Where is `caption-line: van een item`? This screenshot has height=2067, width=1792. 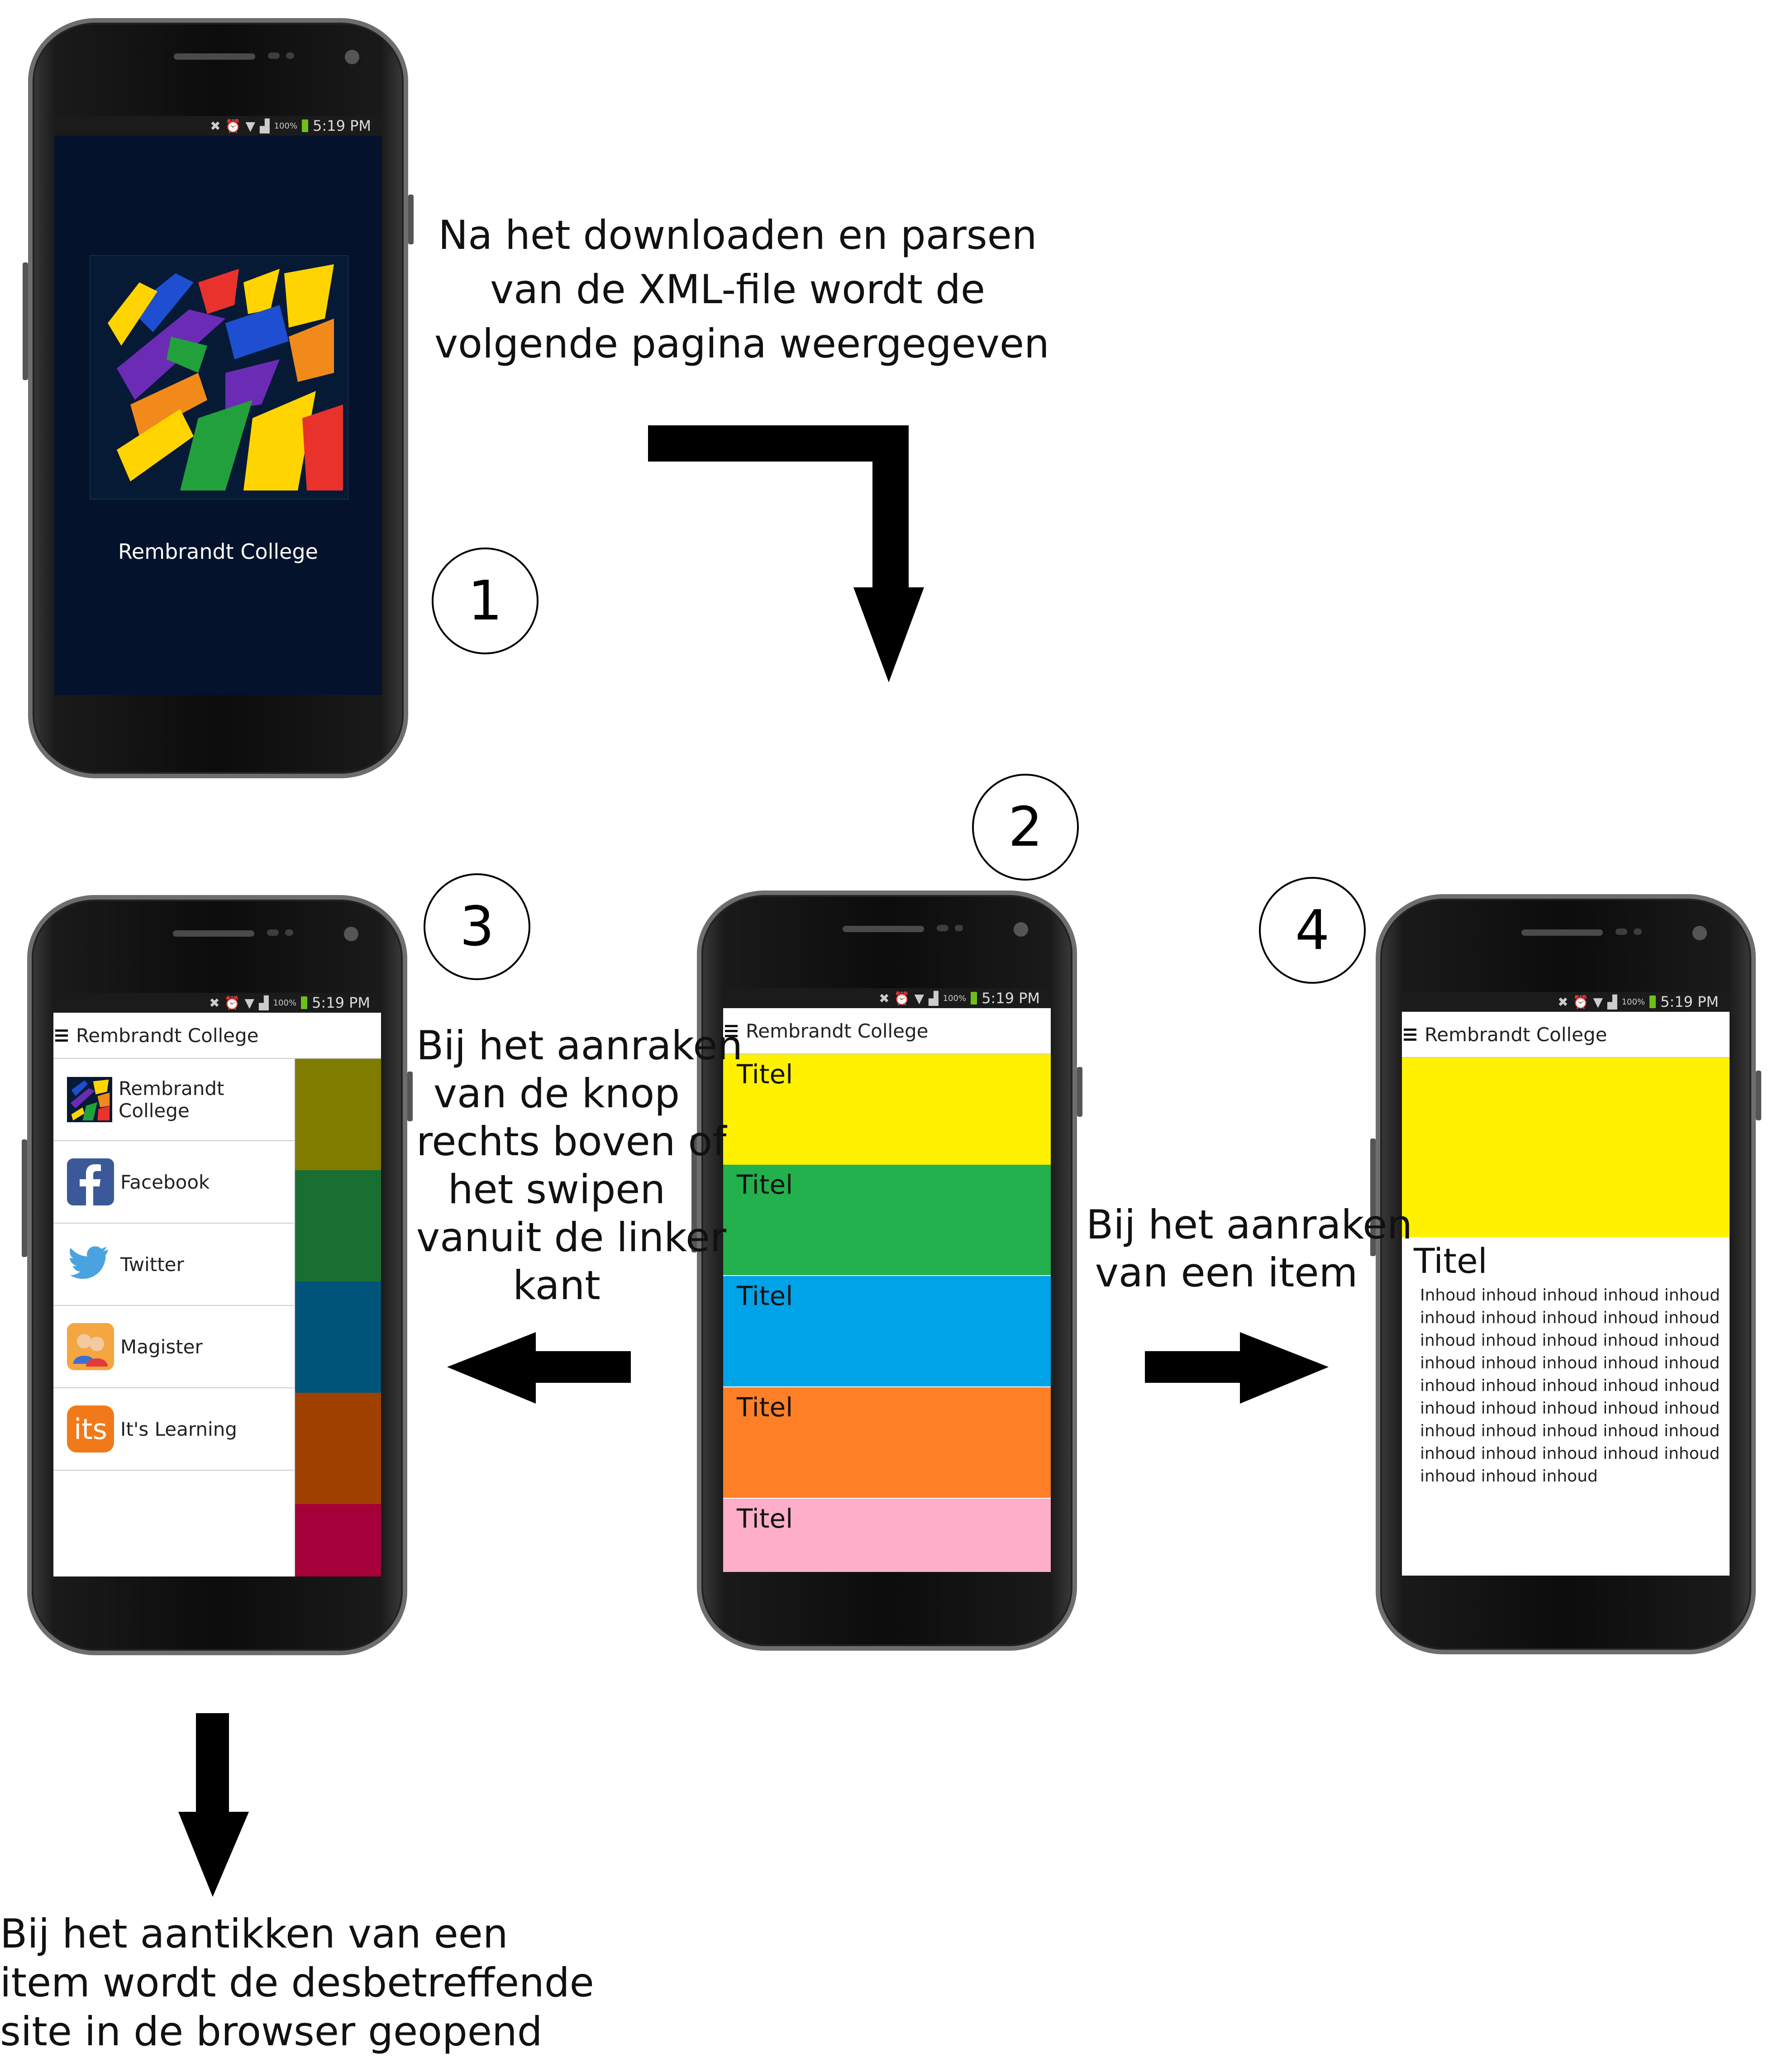 caption-line: van een item is located at coordinates (1226, 1273).